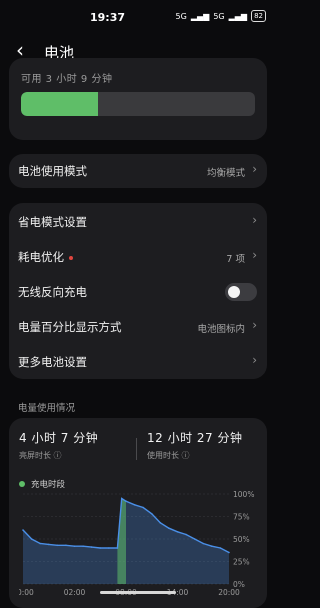  Describe the element at coordinates (138, 104) in the screenshot. I see `battery-level-bar` at that location.